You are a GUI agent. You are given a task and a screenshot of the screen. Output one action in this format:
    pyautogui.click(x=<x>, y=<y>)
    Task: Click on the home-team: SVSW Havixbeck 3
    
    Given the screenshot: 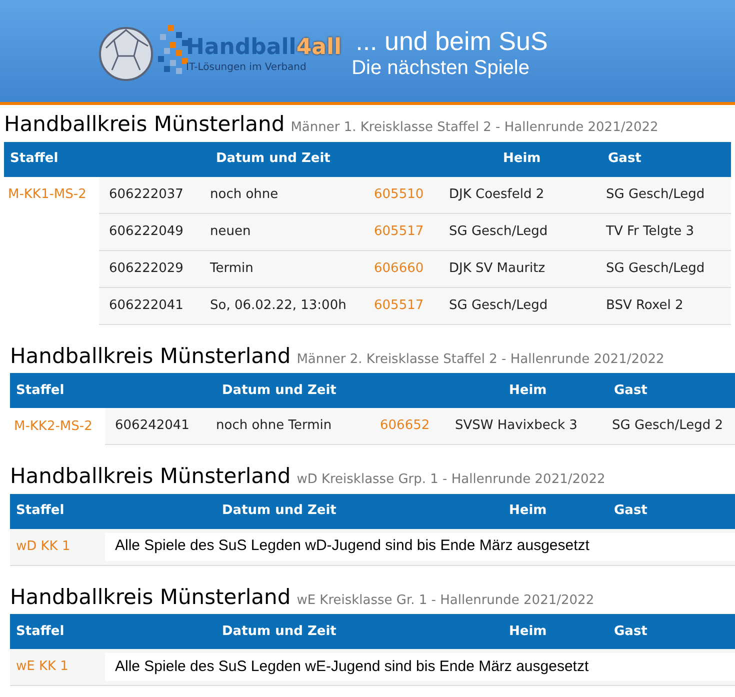 What is the action you would take?
    pyautogui.click(x=516, y=426)
    